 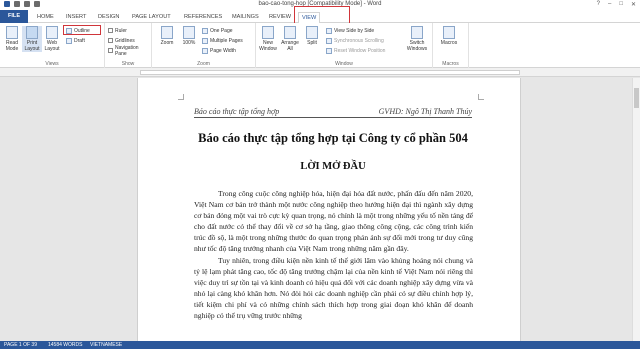 What do you see at coordinates (621, 4) in the screenshot?
I see `maximize-button: □` at bounding box center [621, 4].